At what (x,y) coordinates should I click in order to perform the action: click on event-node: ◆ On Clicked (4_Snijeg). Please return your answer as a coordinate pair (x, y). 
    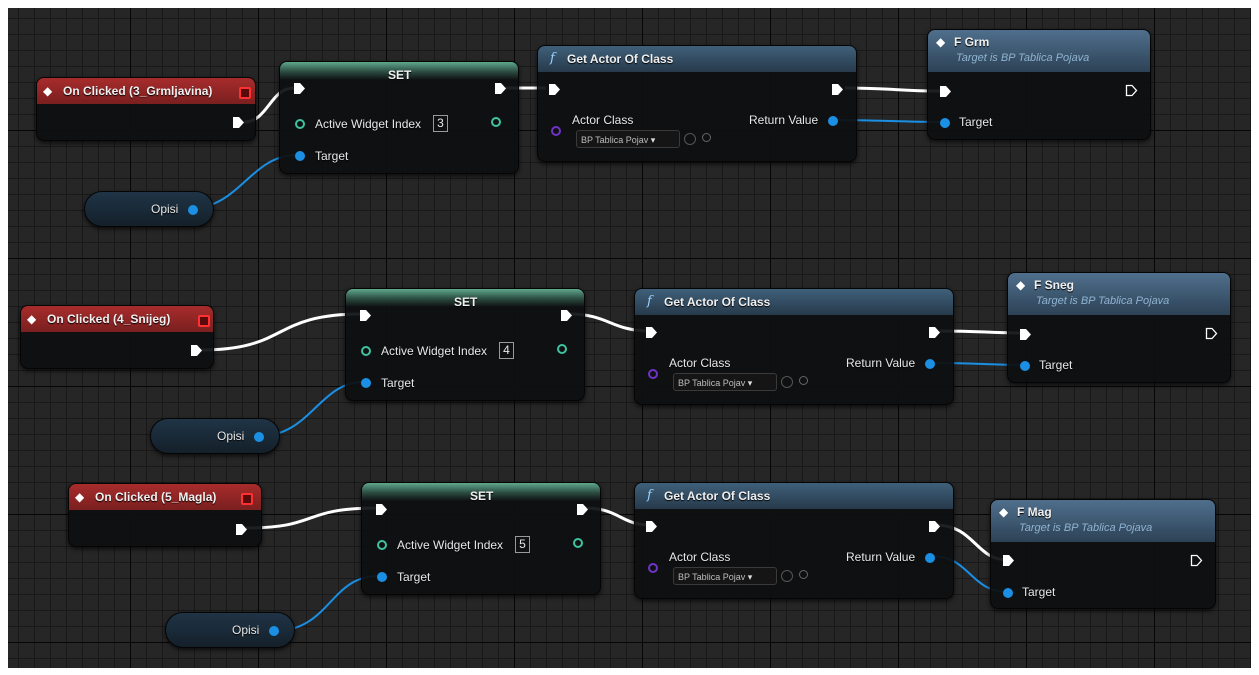
    Looking at the image, I should click on (117, 337).